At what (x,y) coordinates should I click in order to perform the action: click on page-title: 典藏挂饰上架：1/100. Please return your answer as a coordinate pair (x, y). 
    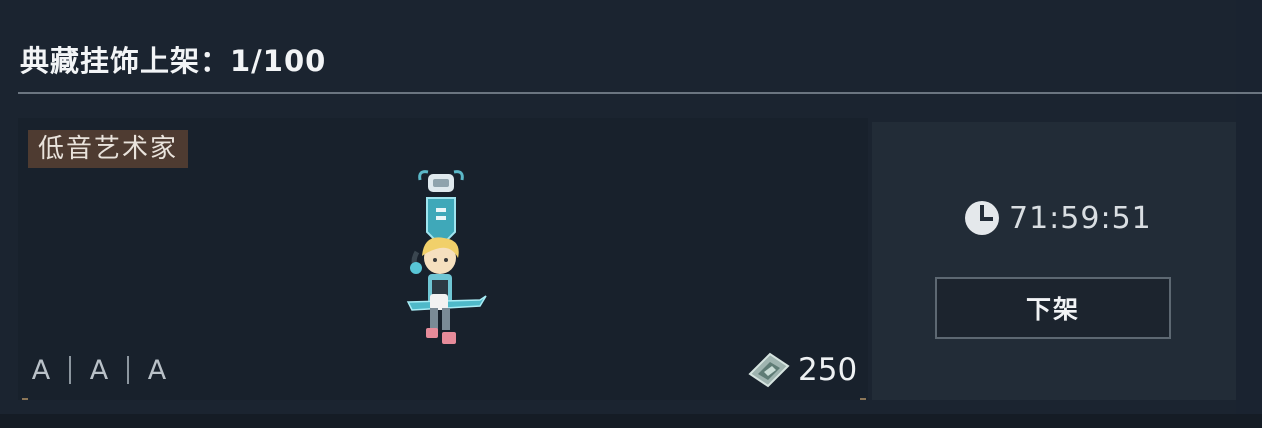
    Looking at the image, I should click on (173, 61).